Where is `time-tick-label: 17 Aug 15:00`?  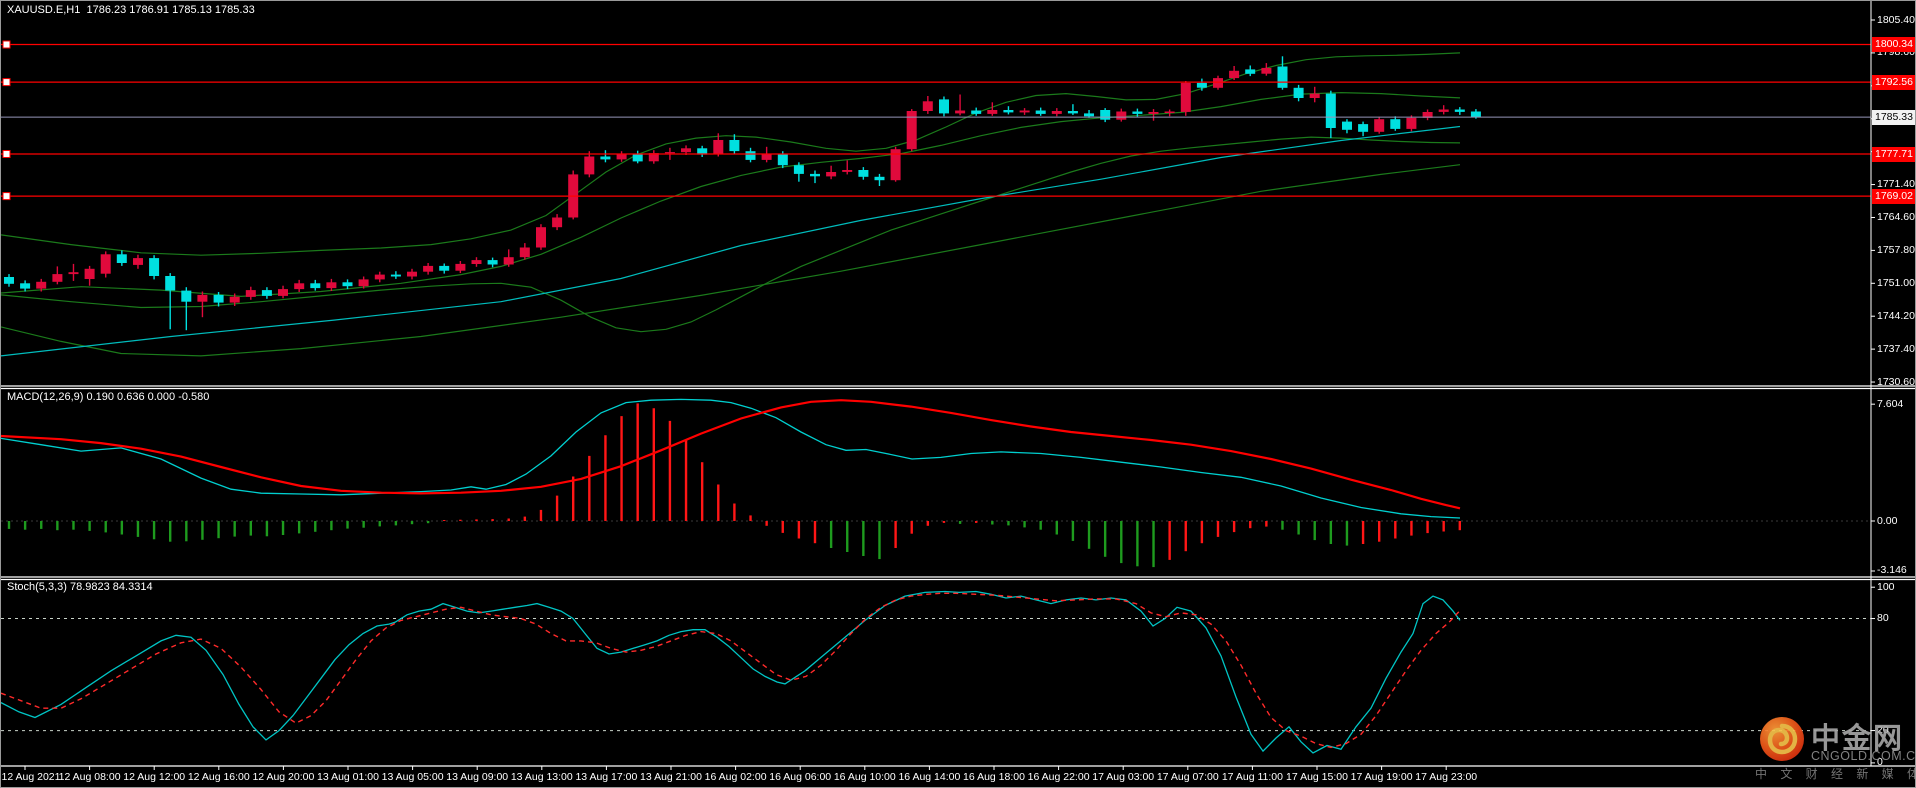
time-tick-label: 17 Aug 15:00 is located at coordinates (1317, 777).